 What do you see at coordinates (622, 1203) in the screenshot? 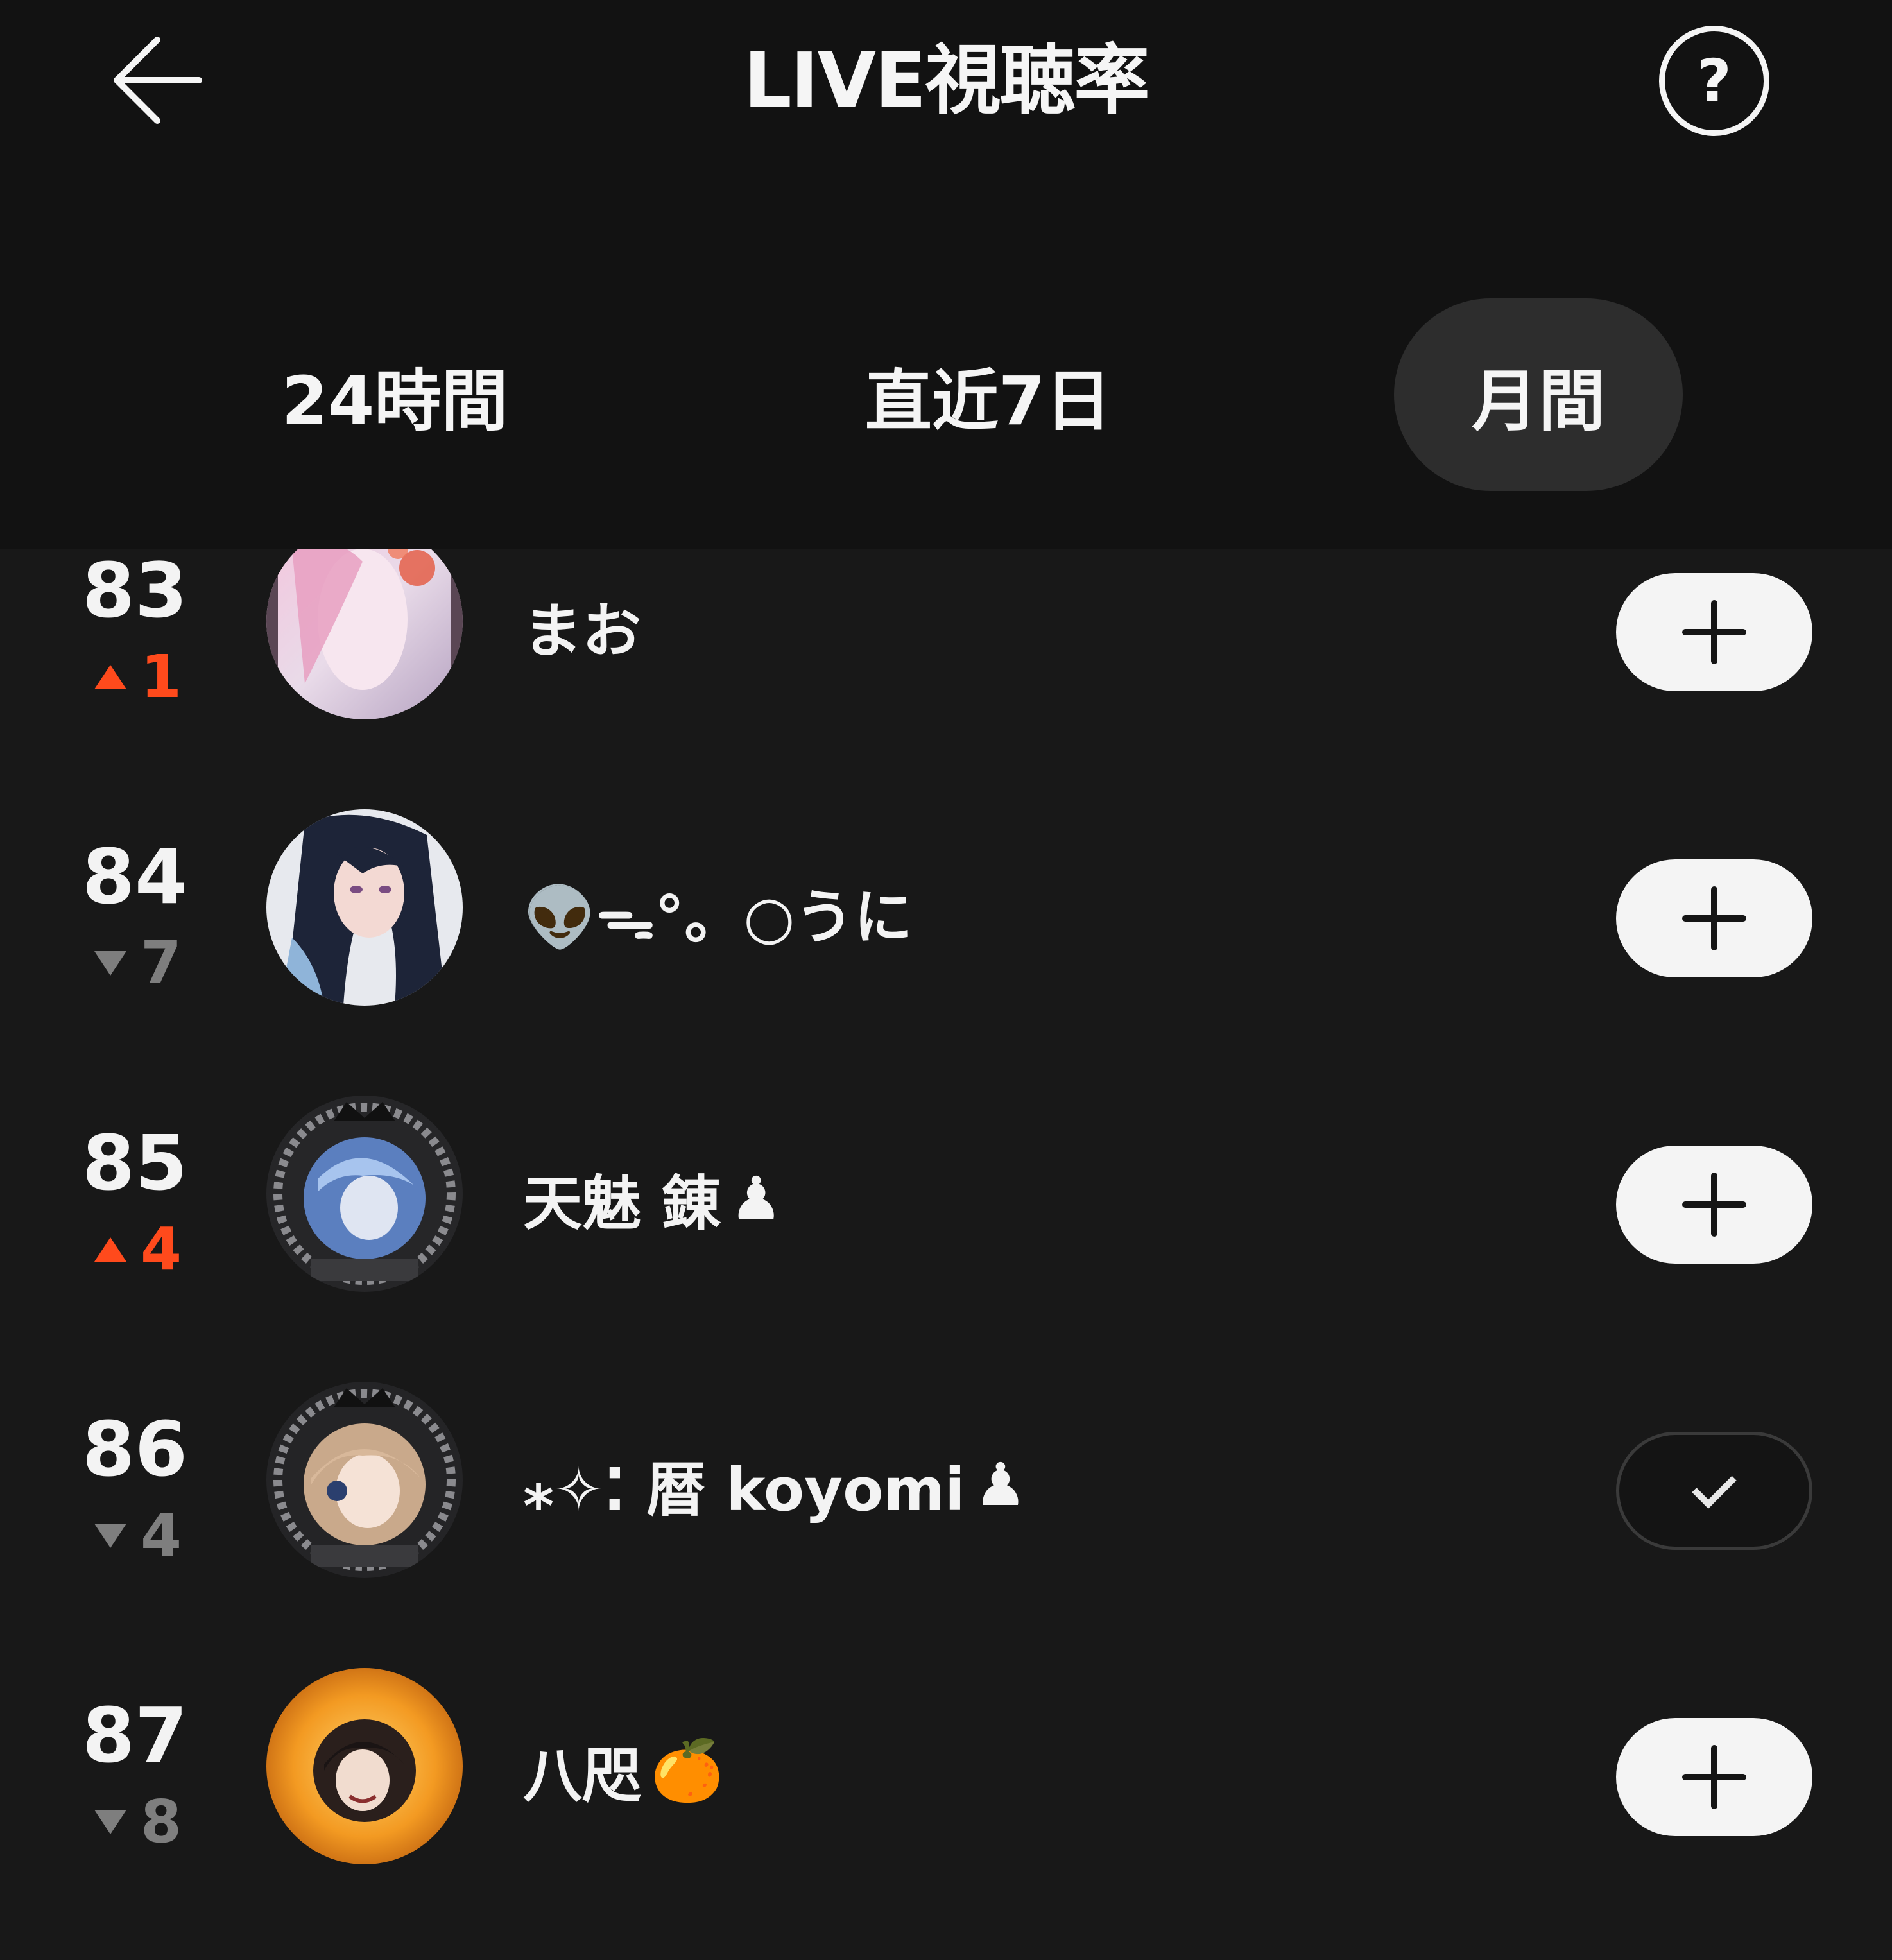
I see `username-text: 天魅 錬` at bounding box center [622, 1203].